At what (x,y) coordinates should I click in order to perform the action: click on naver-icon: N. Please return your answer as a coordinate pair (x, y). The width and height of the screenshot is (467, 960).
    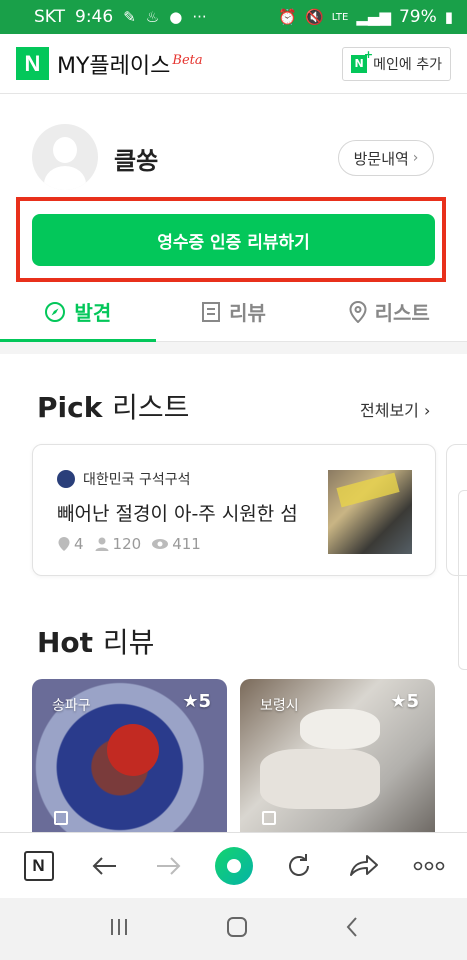
    Looking at the image, I should click on (38, 865).